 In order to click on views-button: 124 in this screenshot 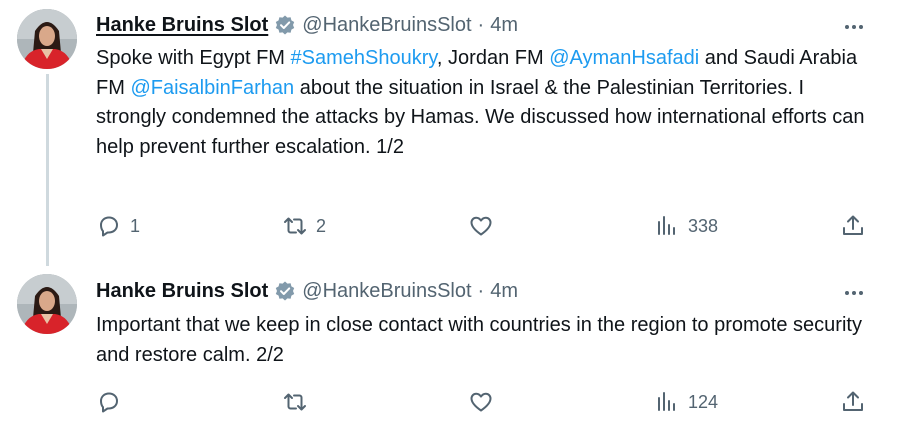, I will do `click(686, 402)`.